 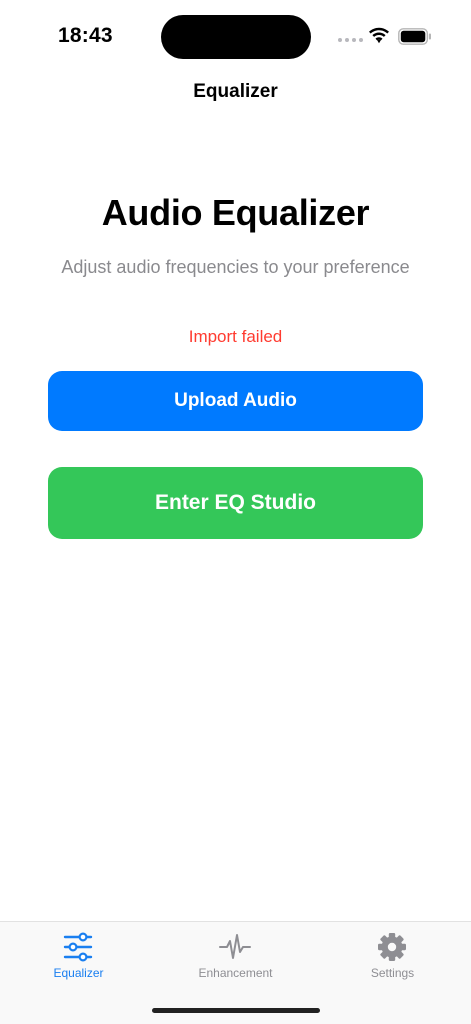 I want to click on tab-settings: Settings, so click(x=392, y=957).